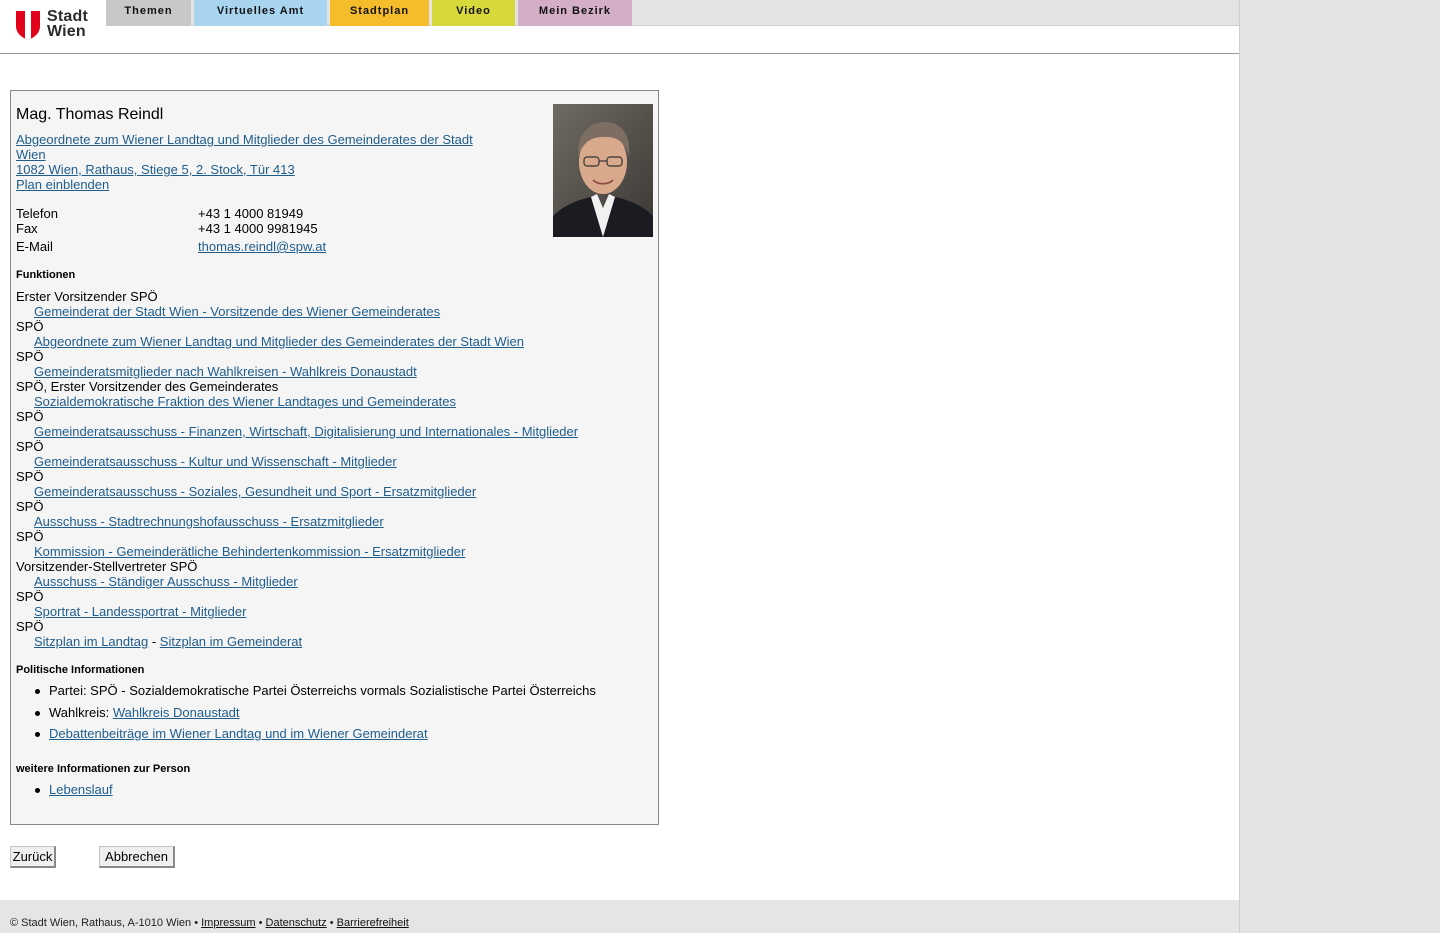 The height and width of the screenshot is (933, 1440). I want to click on phone-label: Telefon, so click(37, 213).